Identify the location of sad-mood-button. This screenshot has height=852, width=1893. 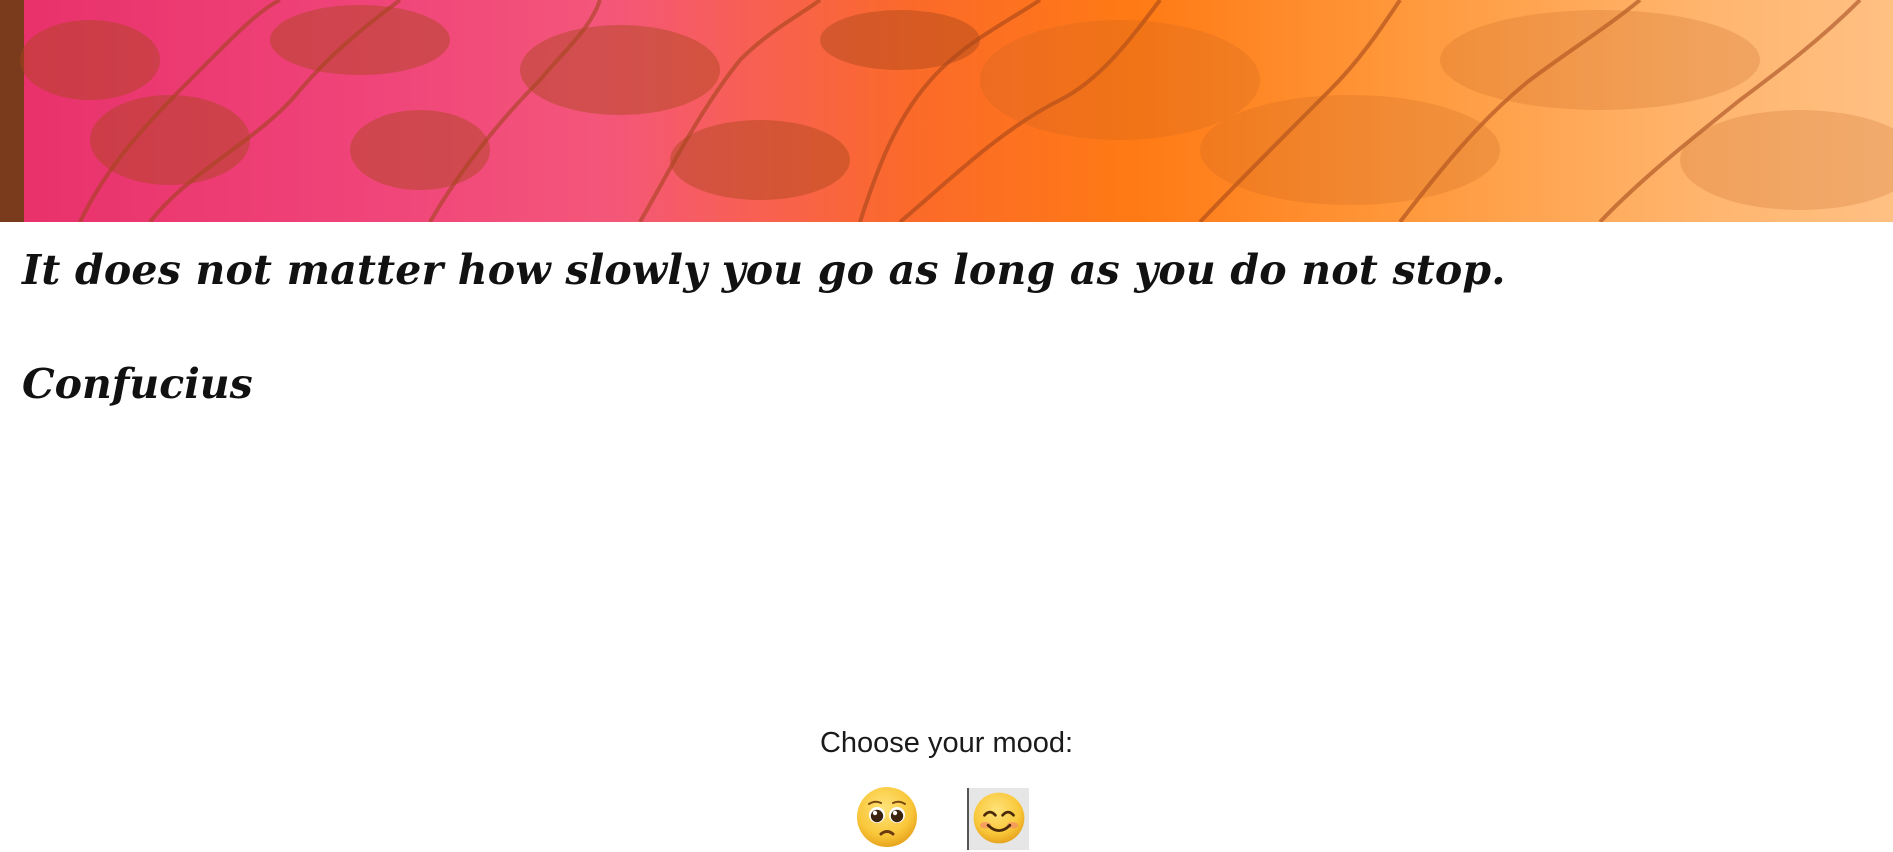
(887, 817).